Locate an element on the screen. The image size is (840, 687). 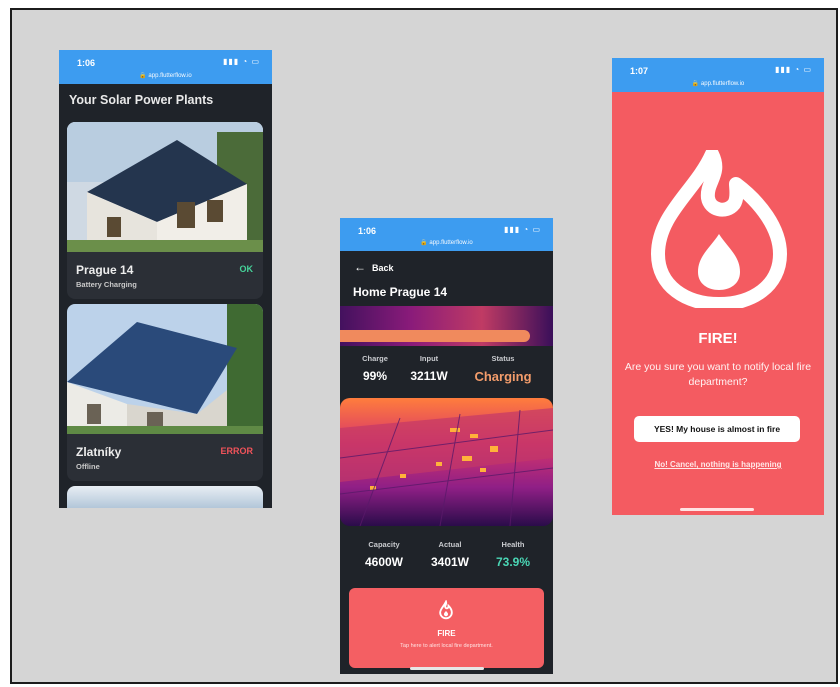
stat-value: Charging is located at coordinates (503, 376).